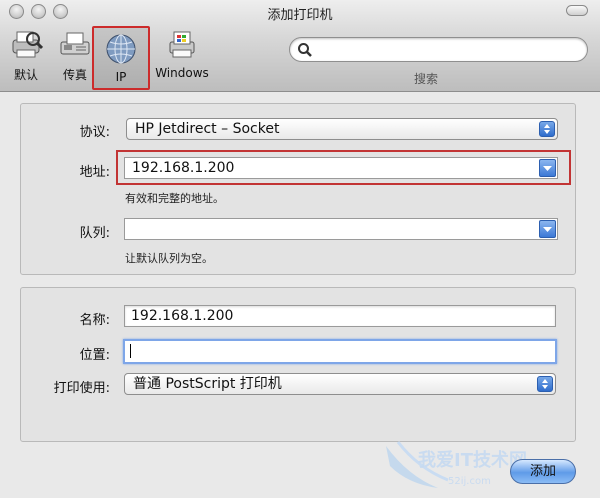 This screenshot has height=498, width=600. I want to click on fax-icon, so click(75, 43).